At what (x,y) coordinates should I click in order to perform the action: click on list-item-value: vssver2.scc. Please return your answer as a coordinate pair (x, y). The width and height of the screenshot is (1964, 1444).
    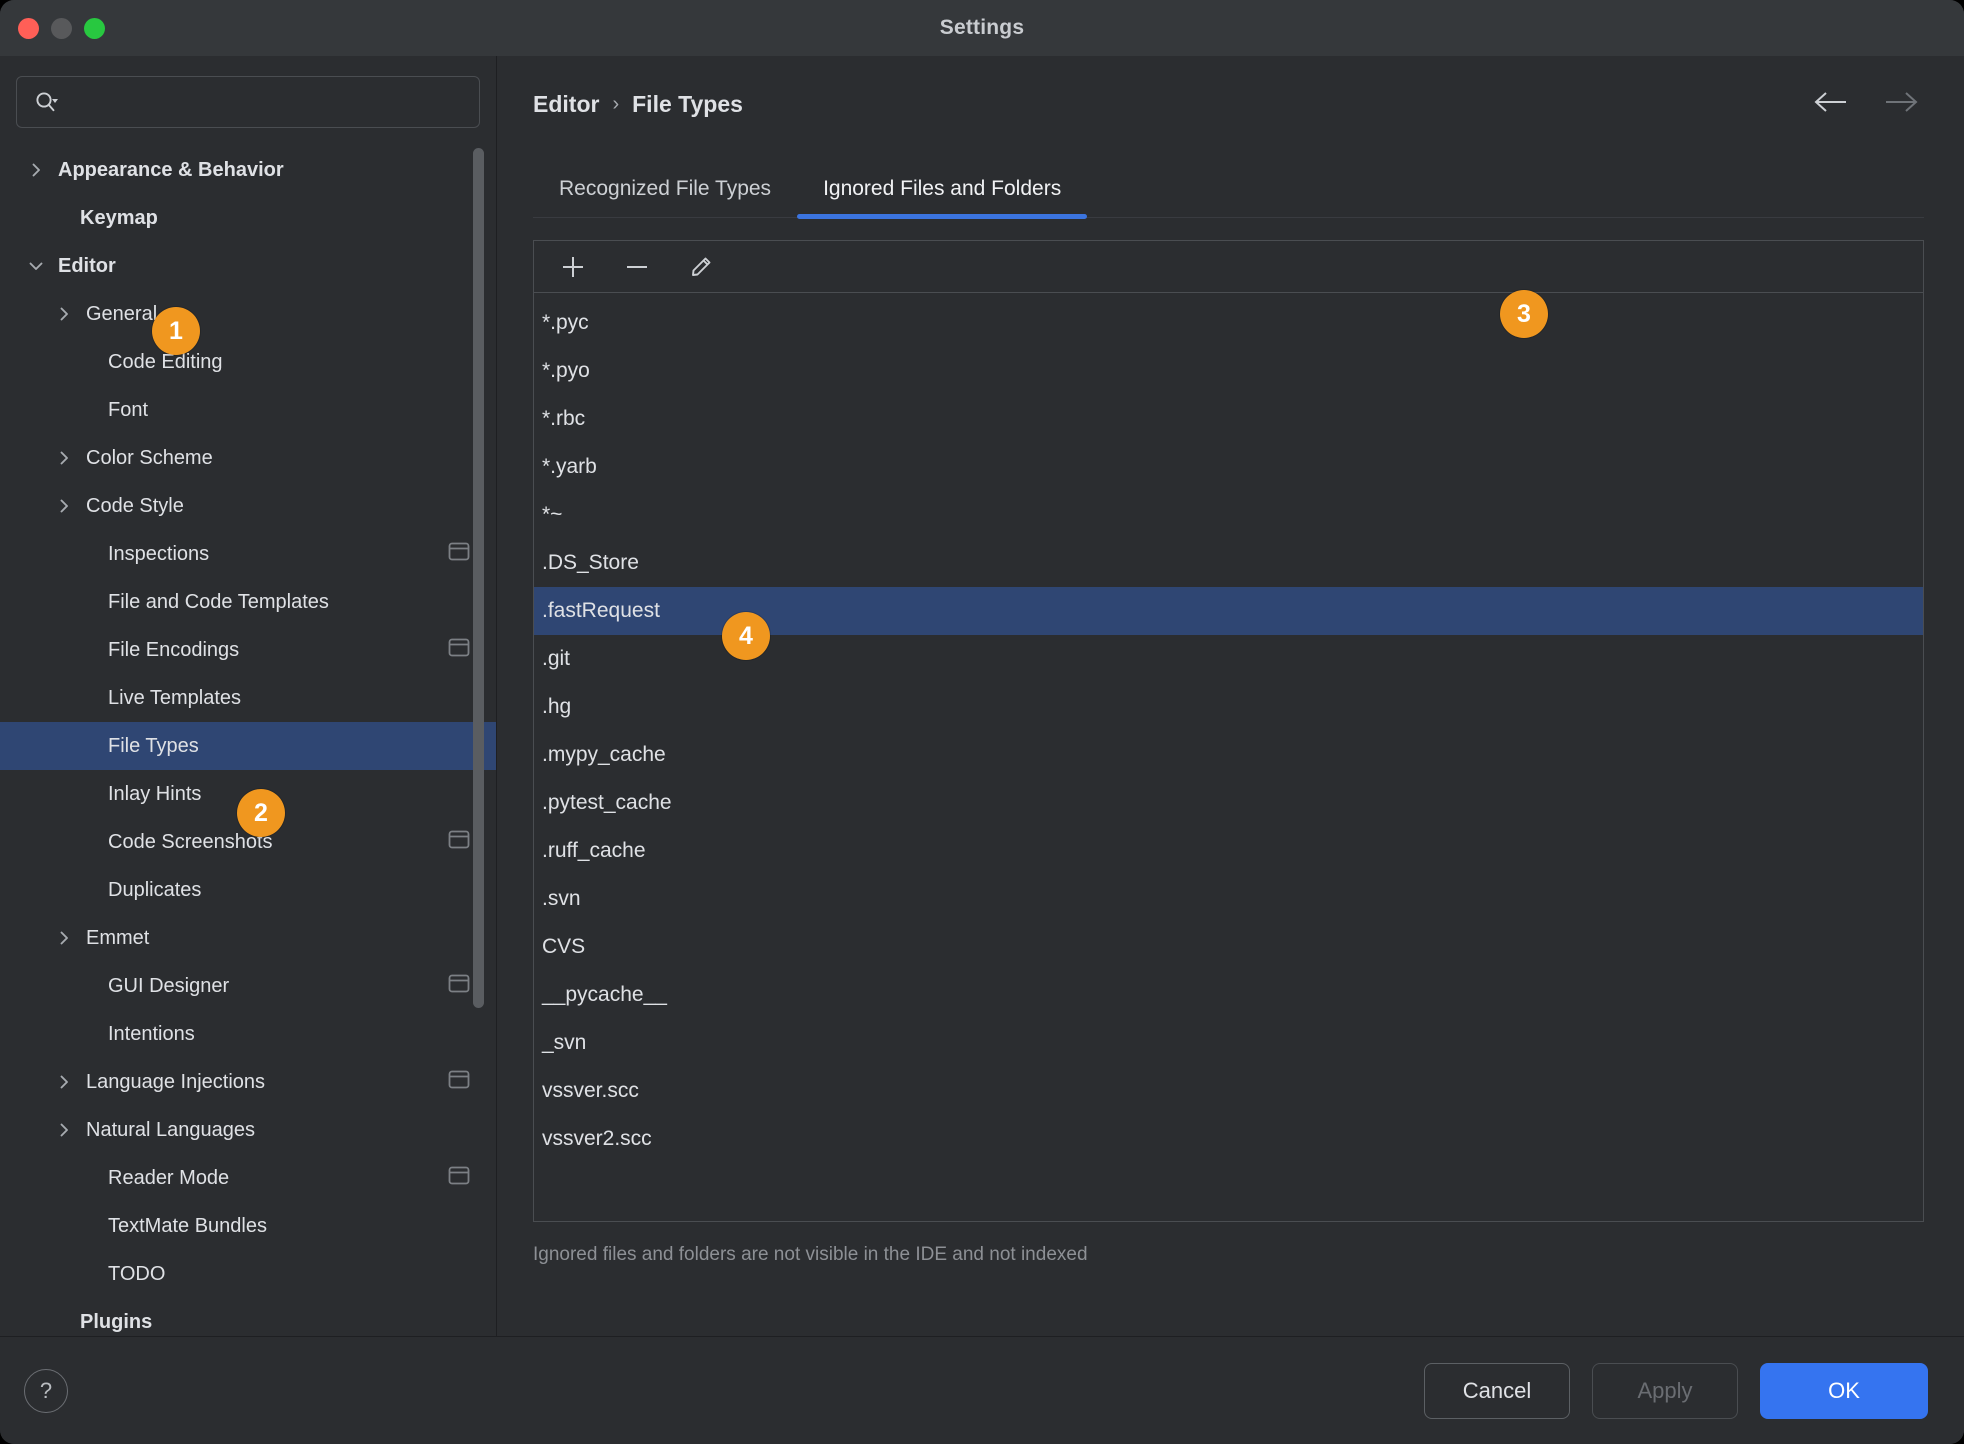
    Looking at the image, I should click on (597, 1138).